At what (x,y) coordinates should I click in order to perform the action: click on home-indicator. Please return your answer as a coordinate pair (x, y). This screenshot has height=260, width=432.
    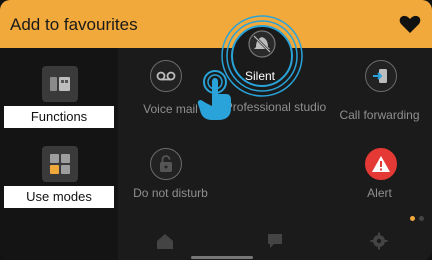
    Looking at the image, I should click on (222, 257).